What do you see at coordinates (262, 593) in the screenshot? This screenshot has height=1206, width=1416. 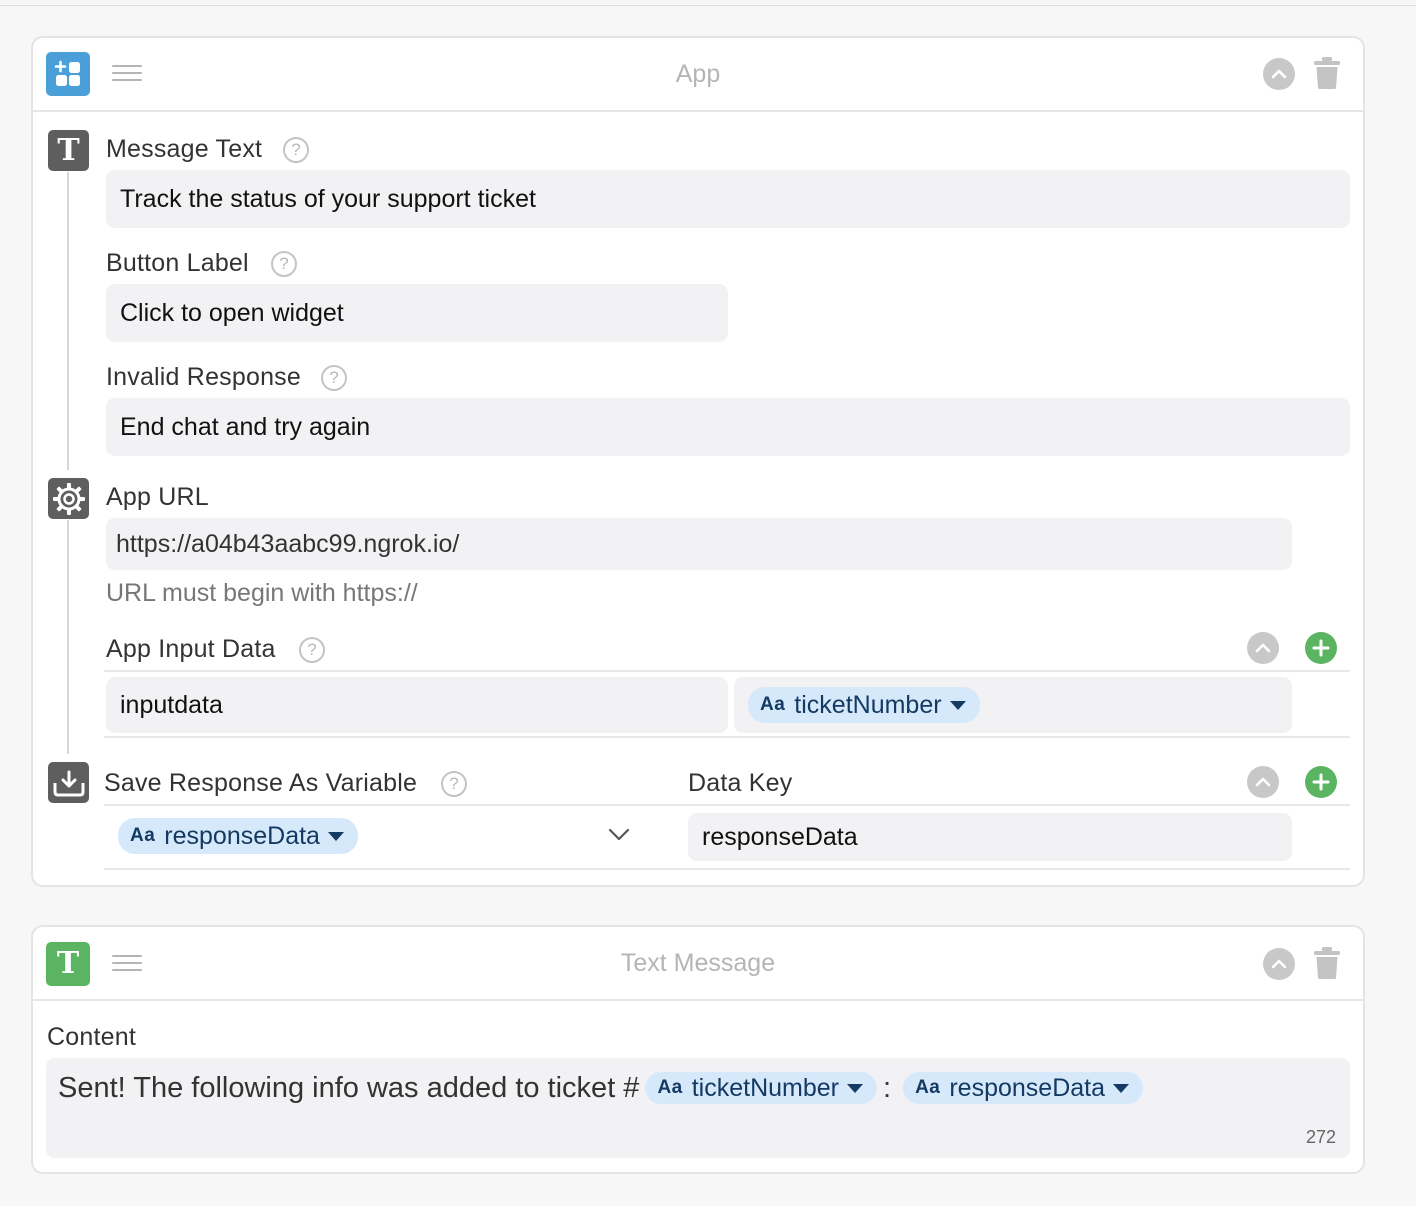 I see `app-url-hint: URL must begin with https://` at bounding box center [262, 593].